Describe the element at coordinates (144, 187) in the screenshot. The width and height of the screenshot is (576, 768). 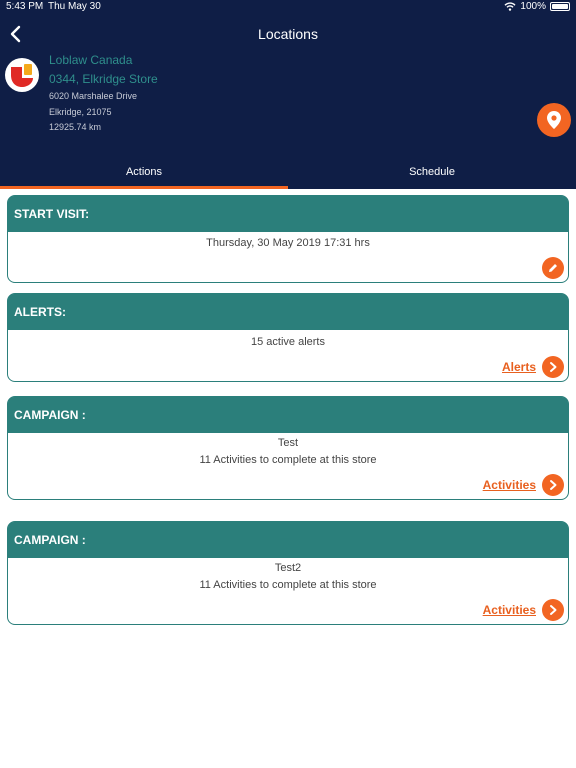
I see `active-tab-indicator` at that location.